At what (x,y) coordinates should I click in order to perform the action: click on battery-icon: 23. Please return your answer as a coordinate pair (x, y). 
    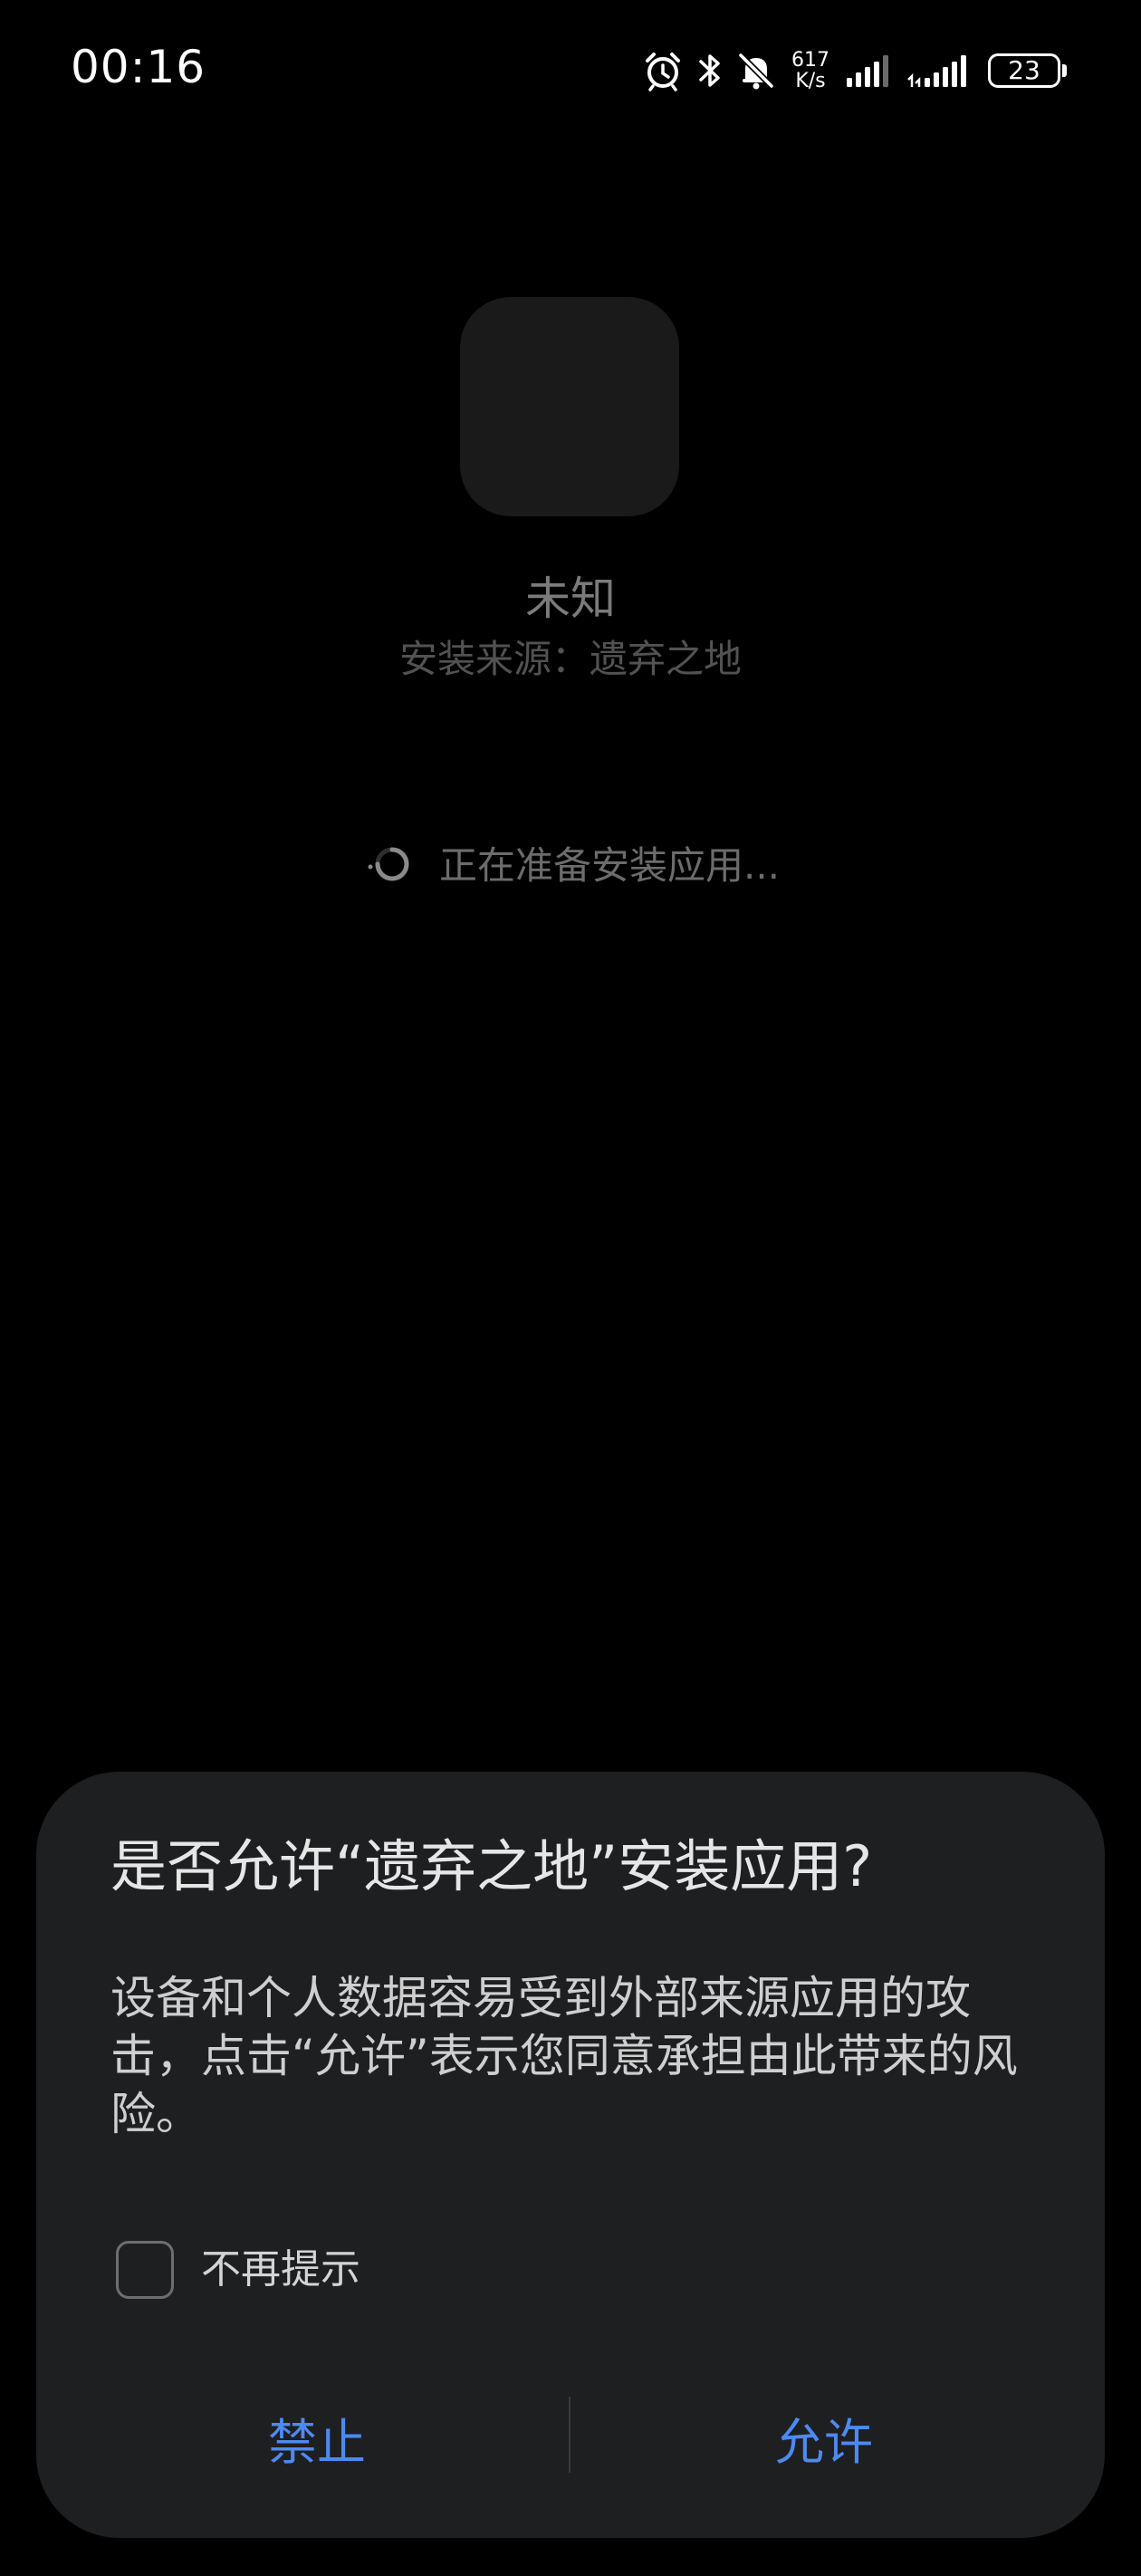
    Looking at the image, I should click on (1027, 70).